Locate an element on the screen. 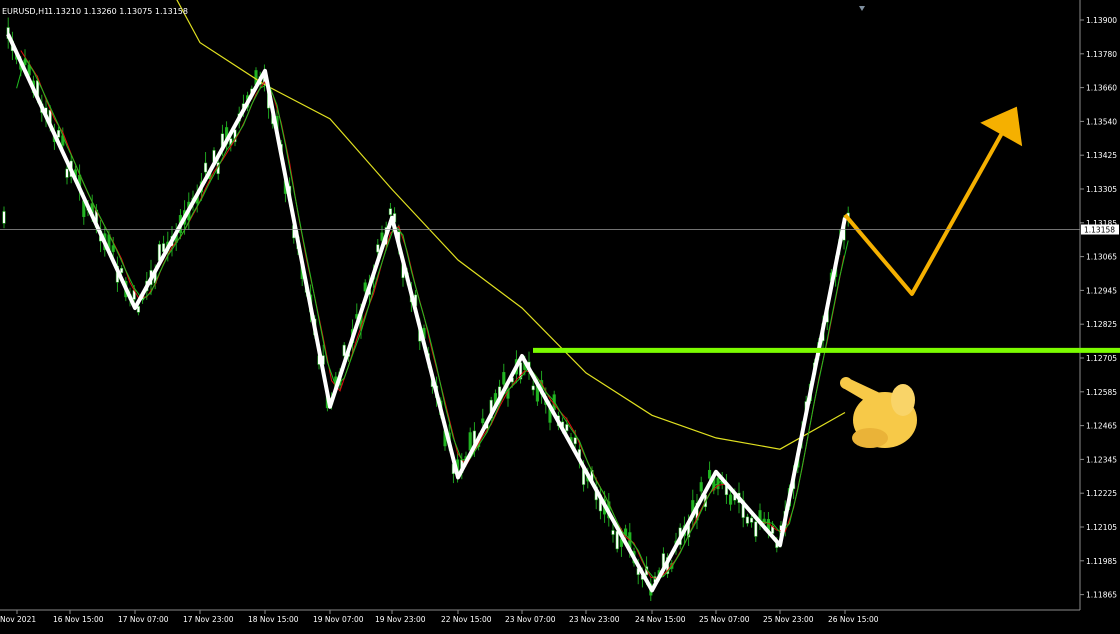 The image size is (1120, 634). time-tick-label: 17 Nov 07:00 is located at coordinates (143, 619).